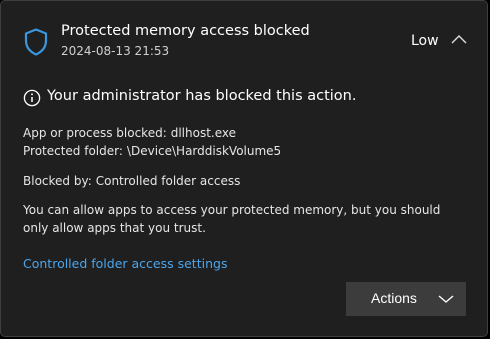  Describe the element at coordinates (95, 133) in the screenshot. I see `app-blocked-label: App or process blocked:` at that location.